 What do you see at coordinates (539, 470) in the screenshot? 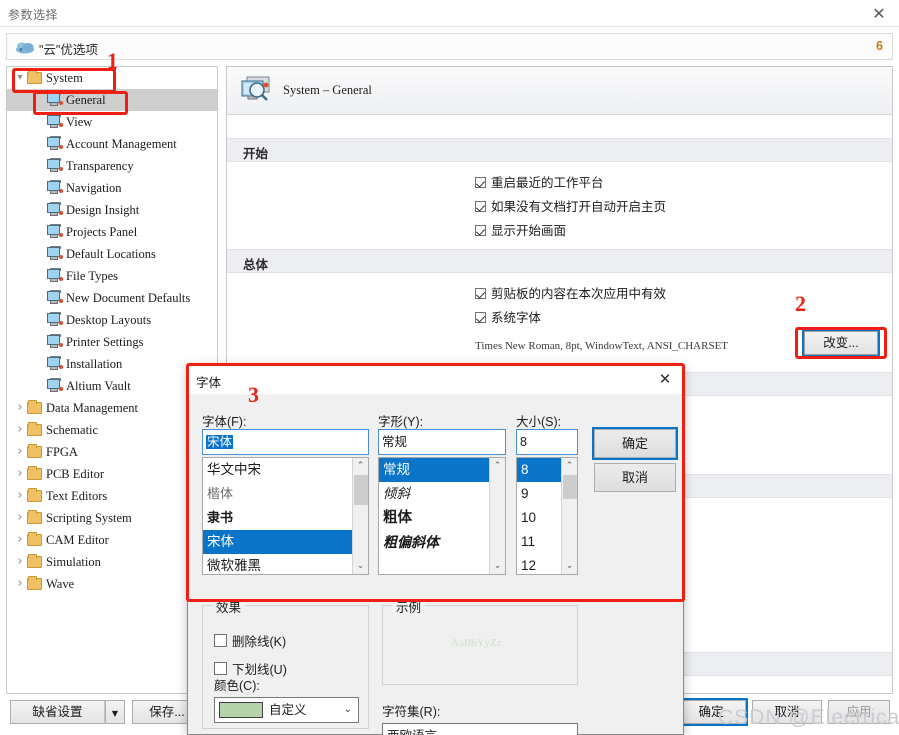
I see `font-size-item: 8` at bounding box center [539, 470].